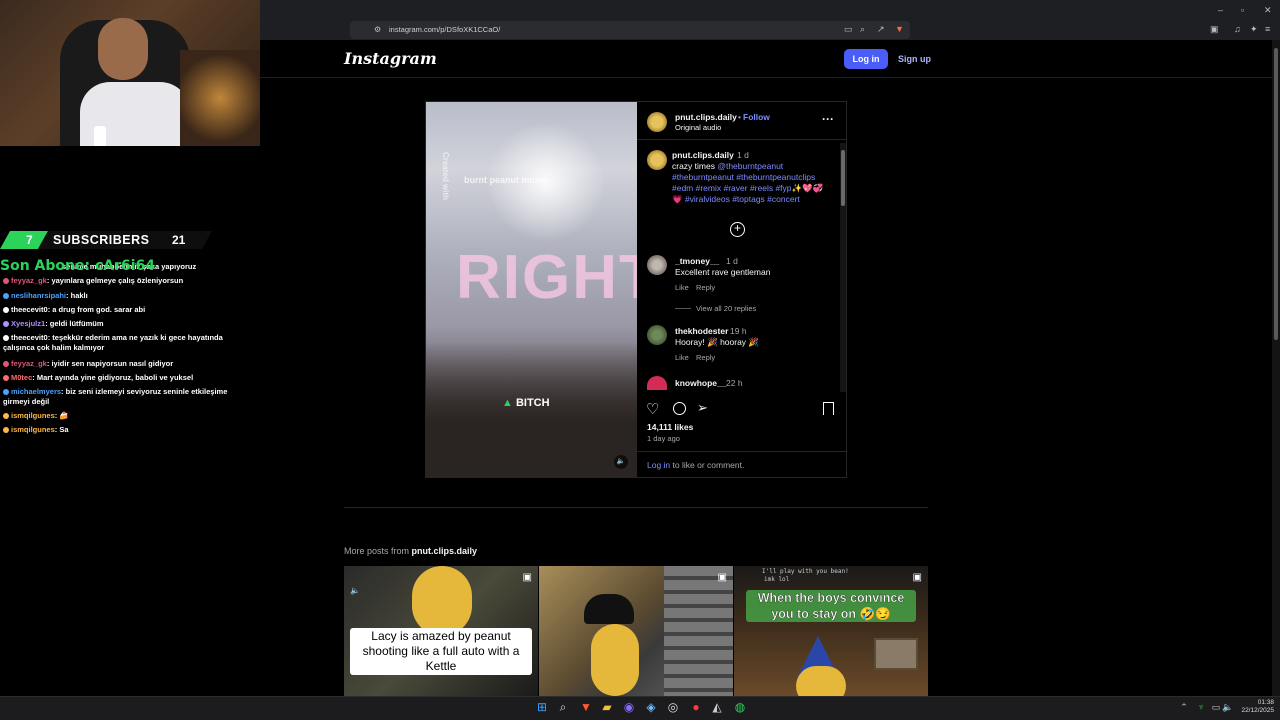  I want to click on login-button: Log in, so click(866, 59).